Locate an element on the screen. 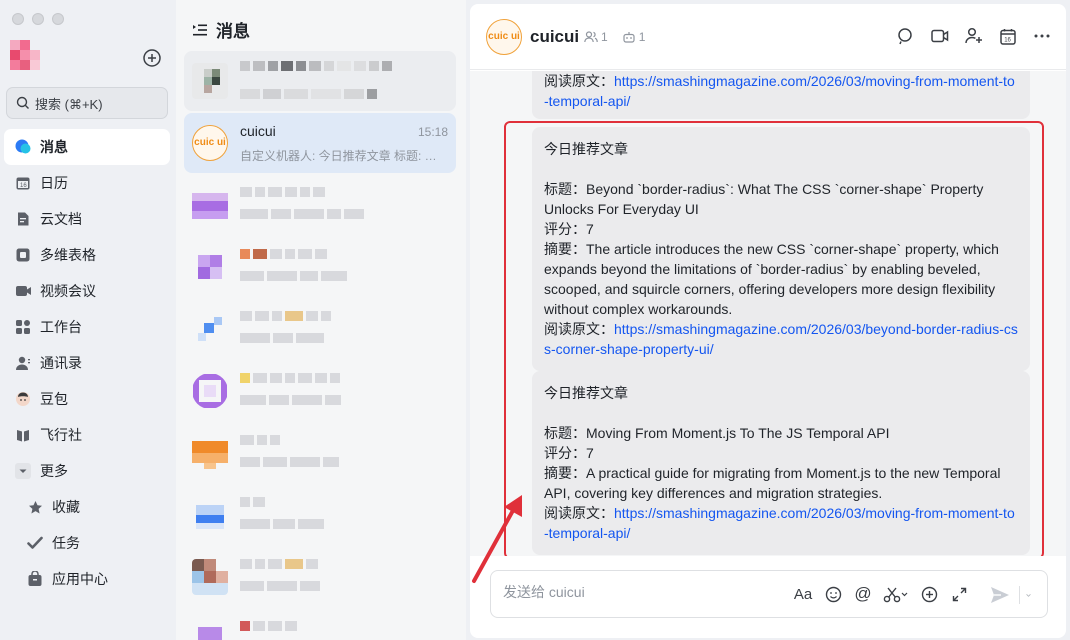 The image size is (1070, 640). user-avatar-icon is located at coordinates (25, 55).